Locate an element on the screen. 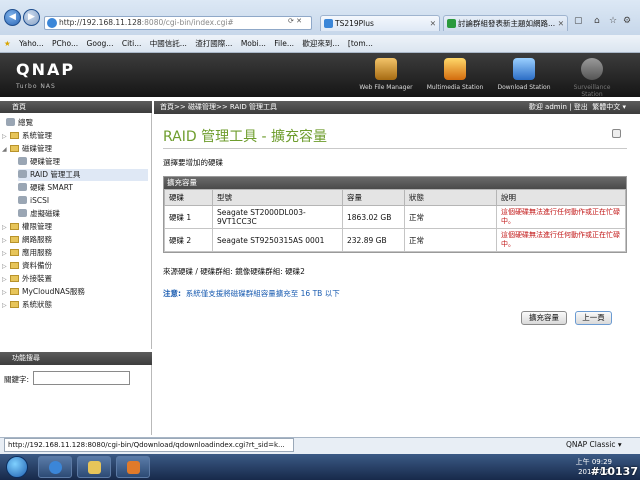 The height and width of the screenshot is (480, 640). disk-cell: 硬碟 1 is located at coordinates (188, 217).